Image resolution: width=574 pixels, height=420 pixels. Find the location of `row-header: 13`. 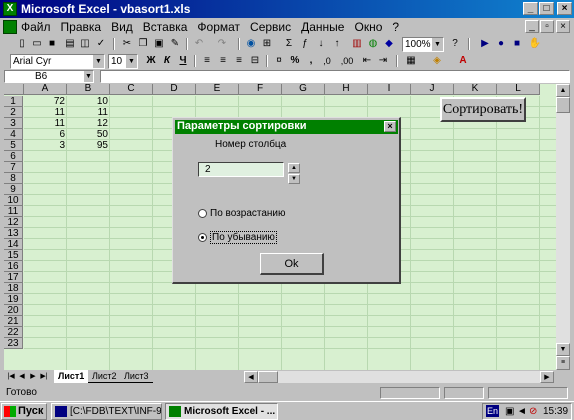

row-header: 13 is located at coordinates (13, 233).